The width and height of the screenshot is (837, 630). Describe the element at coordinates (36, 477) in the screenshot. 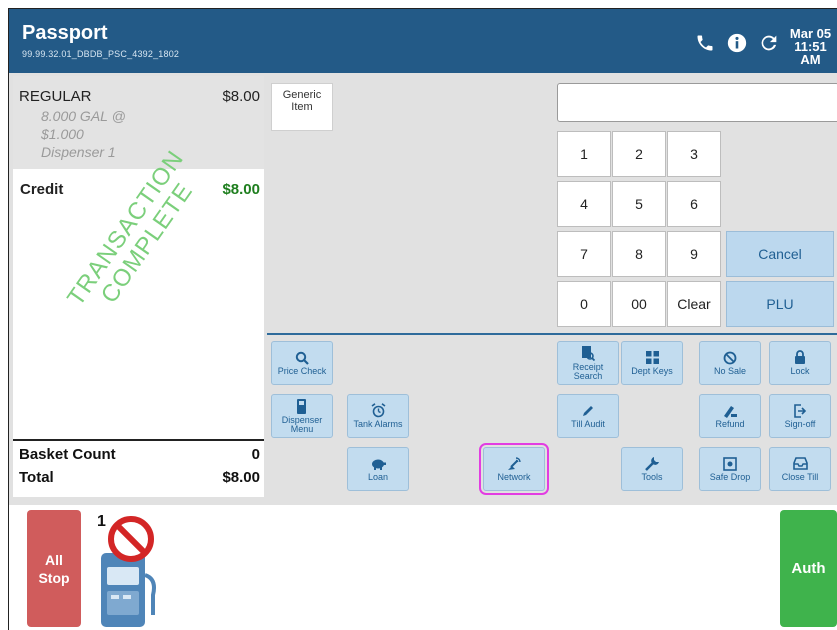

I see `total-label: Total` at that location.